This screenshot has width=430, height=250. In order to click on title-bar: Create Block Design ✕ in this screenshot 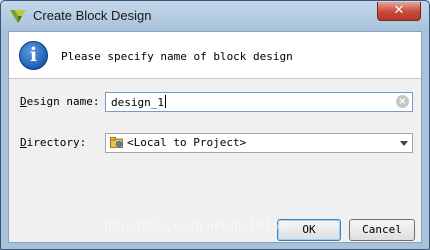, I will do `click(215, 16)`.